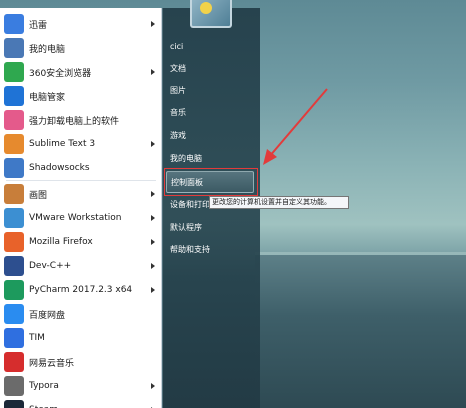 The width and height of the screenshot is (466, 408). What do you see at coordinates (212, 46) in the screenshot?
I see `user-folder-link: cici` at bounding box center [212, 46].